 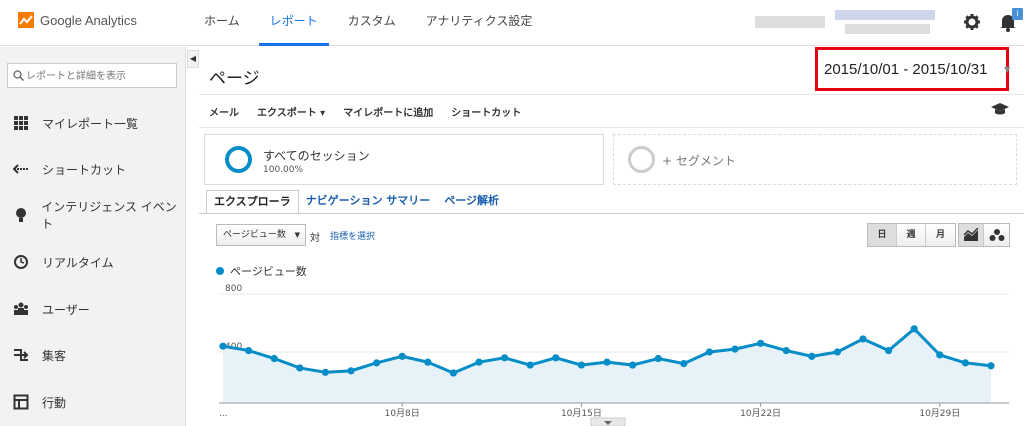 I want to click on acquisition-icon, so click(x=21, y=355).